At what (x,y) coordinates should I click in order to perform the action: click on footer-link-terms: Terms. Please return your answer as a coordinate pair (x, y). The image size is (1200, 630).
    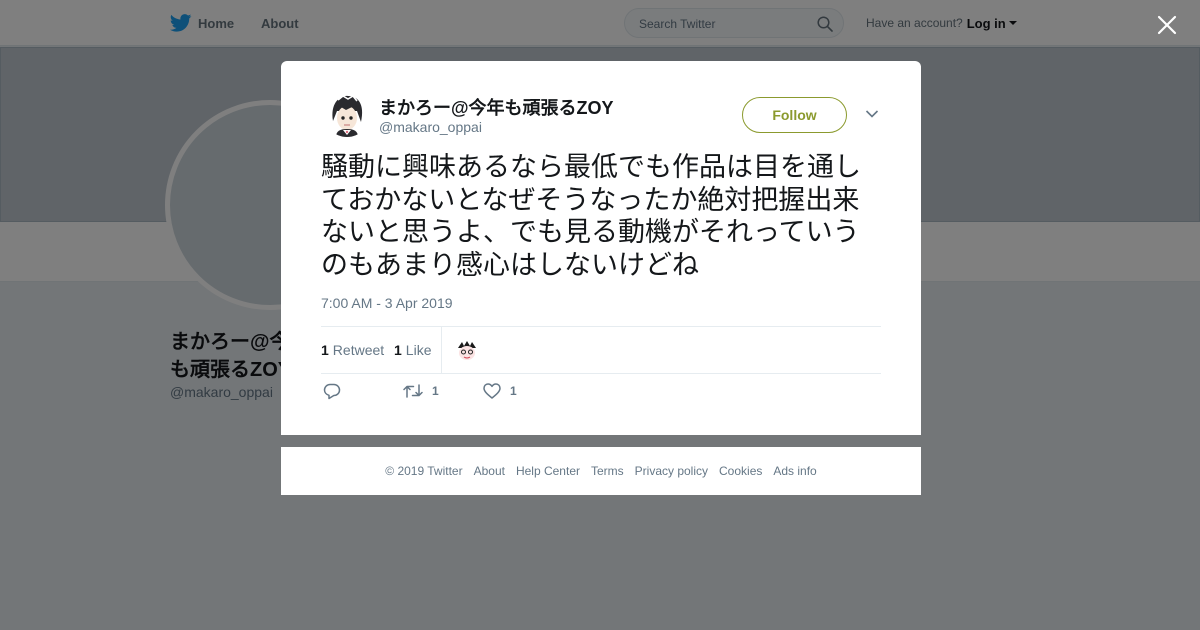
    Looking at the image, I should click on (607, 471).